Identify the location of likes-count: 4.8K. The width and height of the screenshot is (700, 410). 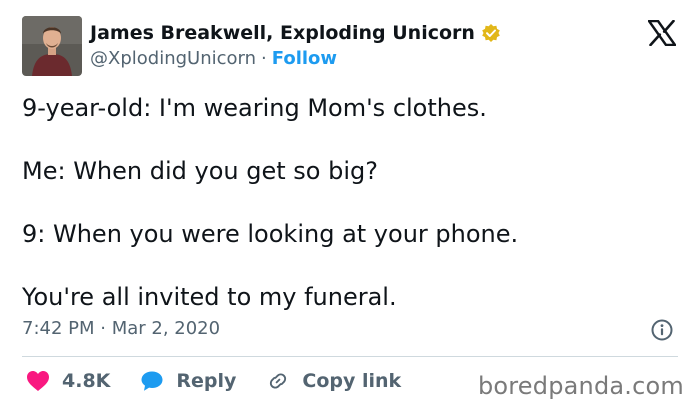
(86, 381).